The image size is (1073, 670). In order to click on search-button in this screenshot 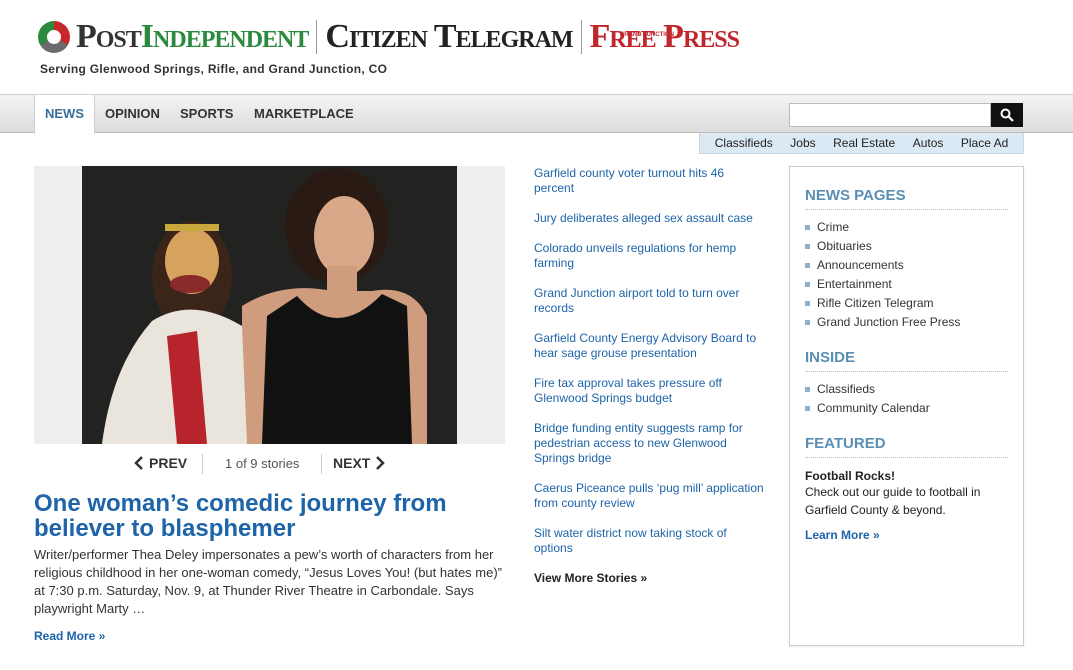, I will do `click(1007, 115)`.